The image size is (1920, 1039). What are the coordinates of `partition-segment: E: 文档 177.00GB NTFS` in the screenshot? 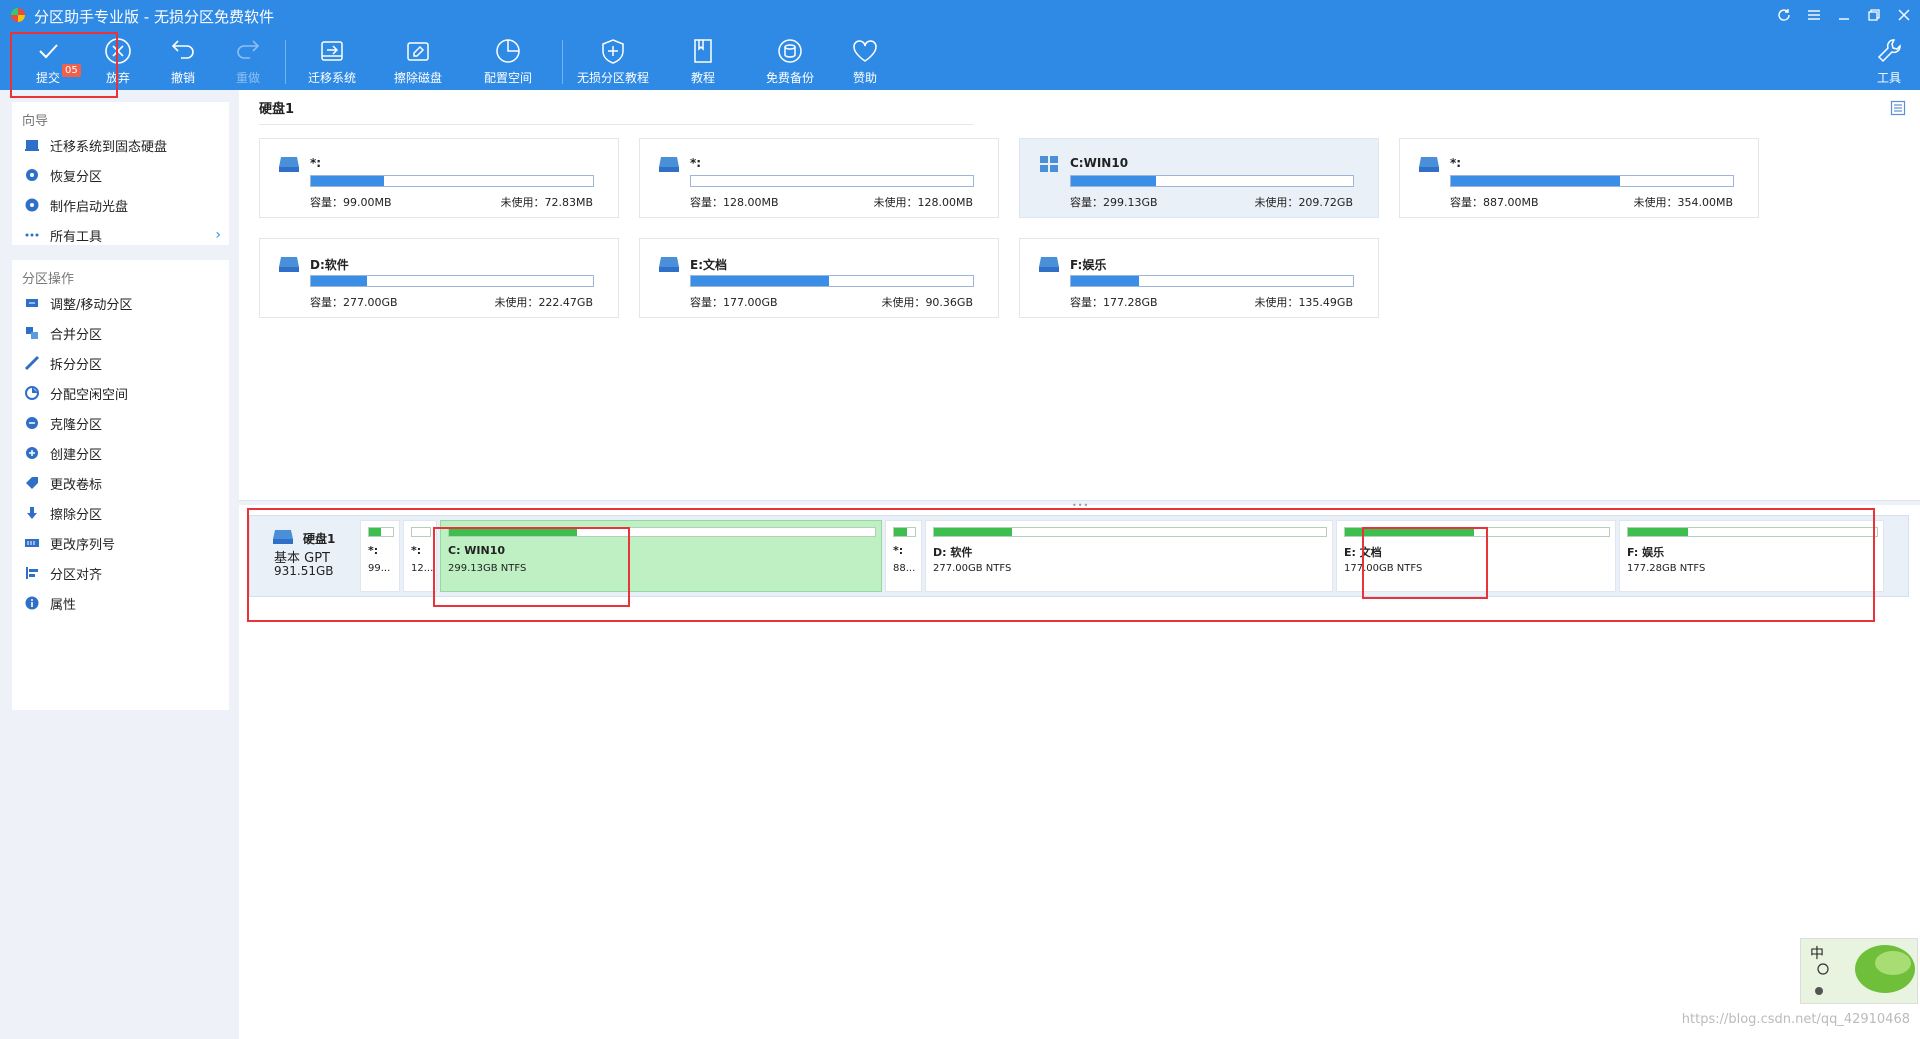 It's located at (1476, 556).